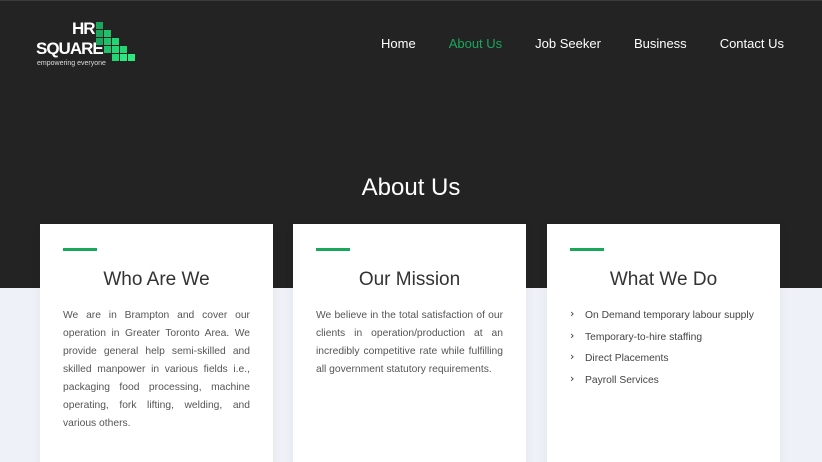  Describe the element at coordinates (115, 41) in the screenshot. I see `logo-blocks-icon` at that location.